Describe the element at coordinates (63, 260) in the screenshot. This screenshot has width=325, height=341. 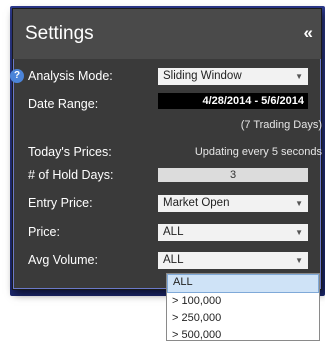
I see `avg-volume-label: Avg Volume:` at that location.